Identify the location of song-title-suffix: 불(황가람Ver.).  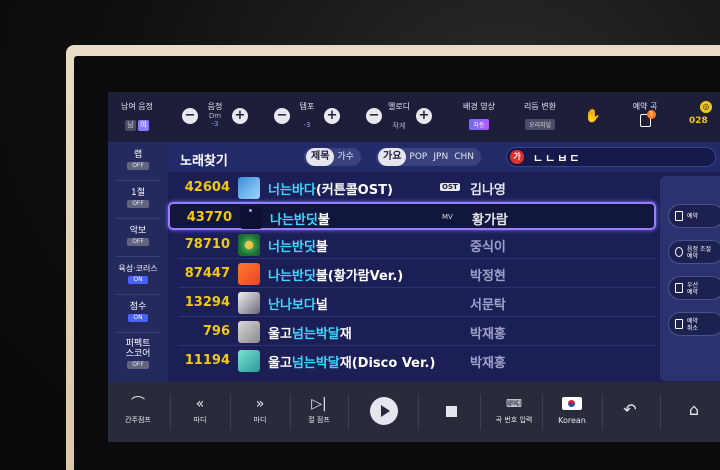
(359, 276).